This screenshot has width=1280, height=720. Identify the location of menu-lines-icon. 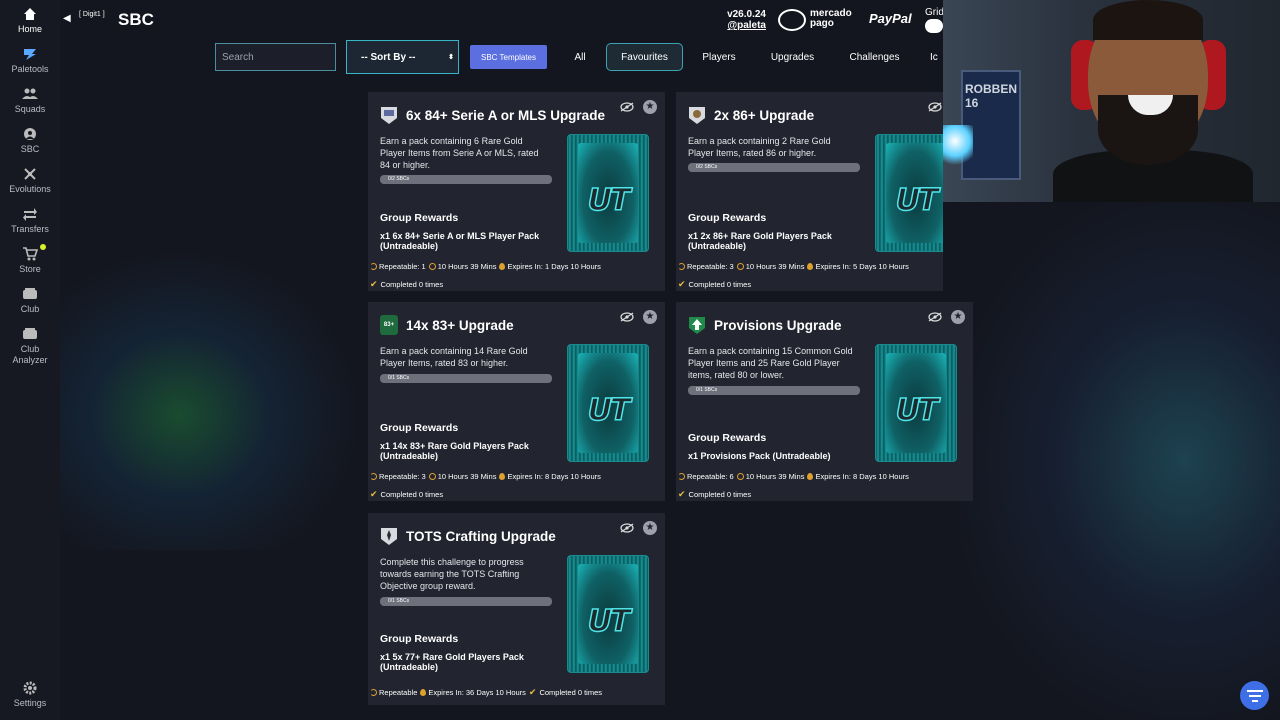
(1254, 695).